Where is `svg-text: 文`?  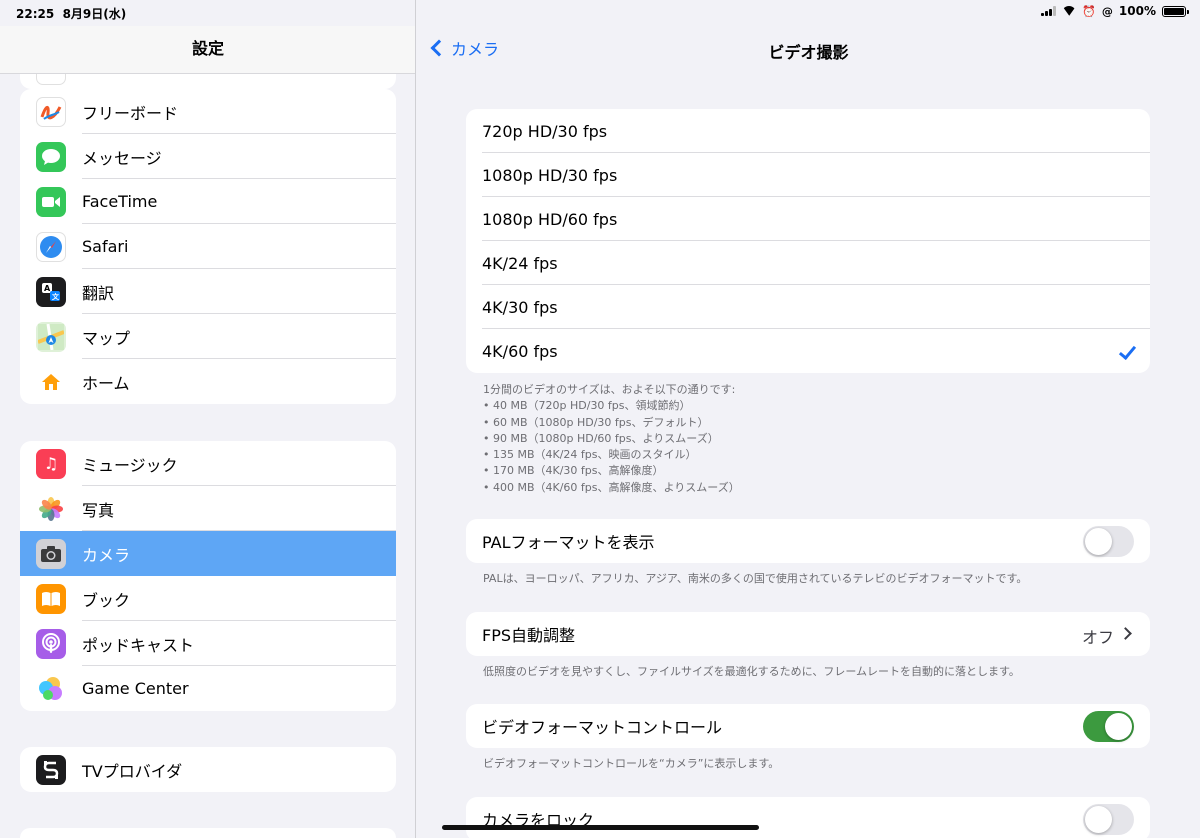 svg-text: 文 is located at coordinates (56, 296).